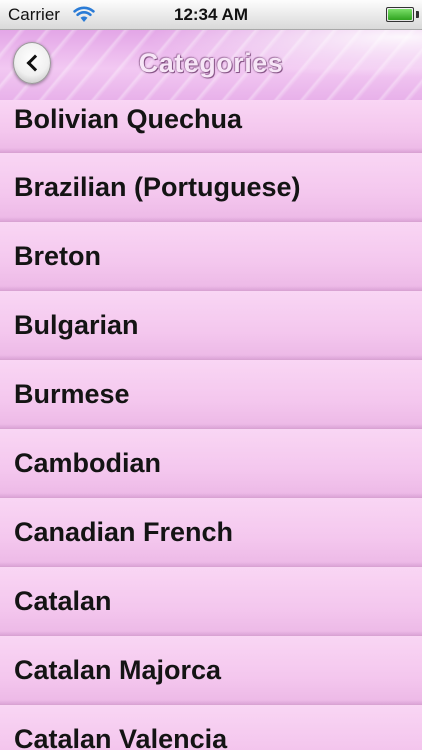 The height and width of the screenshot is (750, 422). What do you see at coordinates (211, 394) in the screenshot?
I see `list-item: Burmese` at bounding box center [211, 394].